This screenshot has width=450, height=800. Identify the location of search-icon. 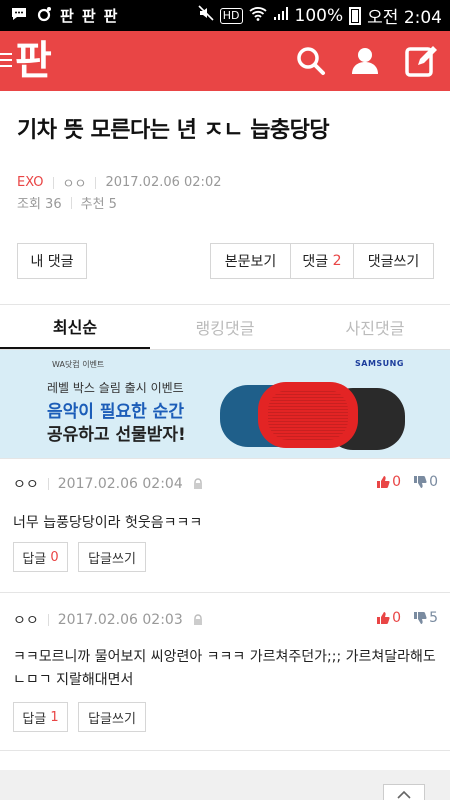
(311, 61).